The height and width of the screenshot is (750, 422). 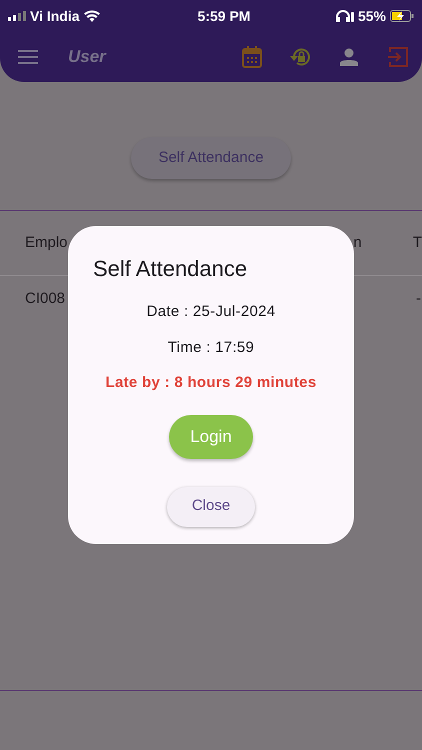 What do you see at coordinates (372, 16) in the screenshot?
I see `battery-percent: 55%` at bounding box center [372, 16].